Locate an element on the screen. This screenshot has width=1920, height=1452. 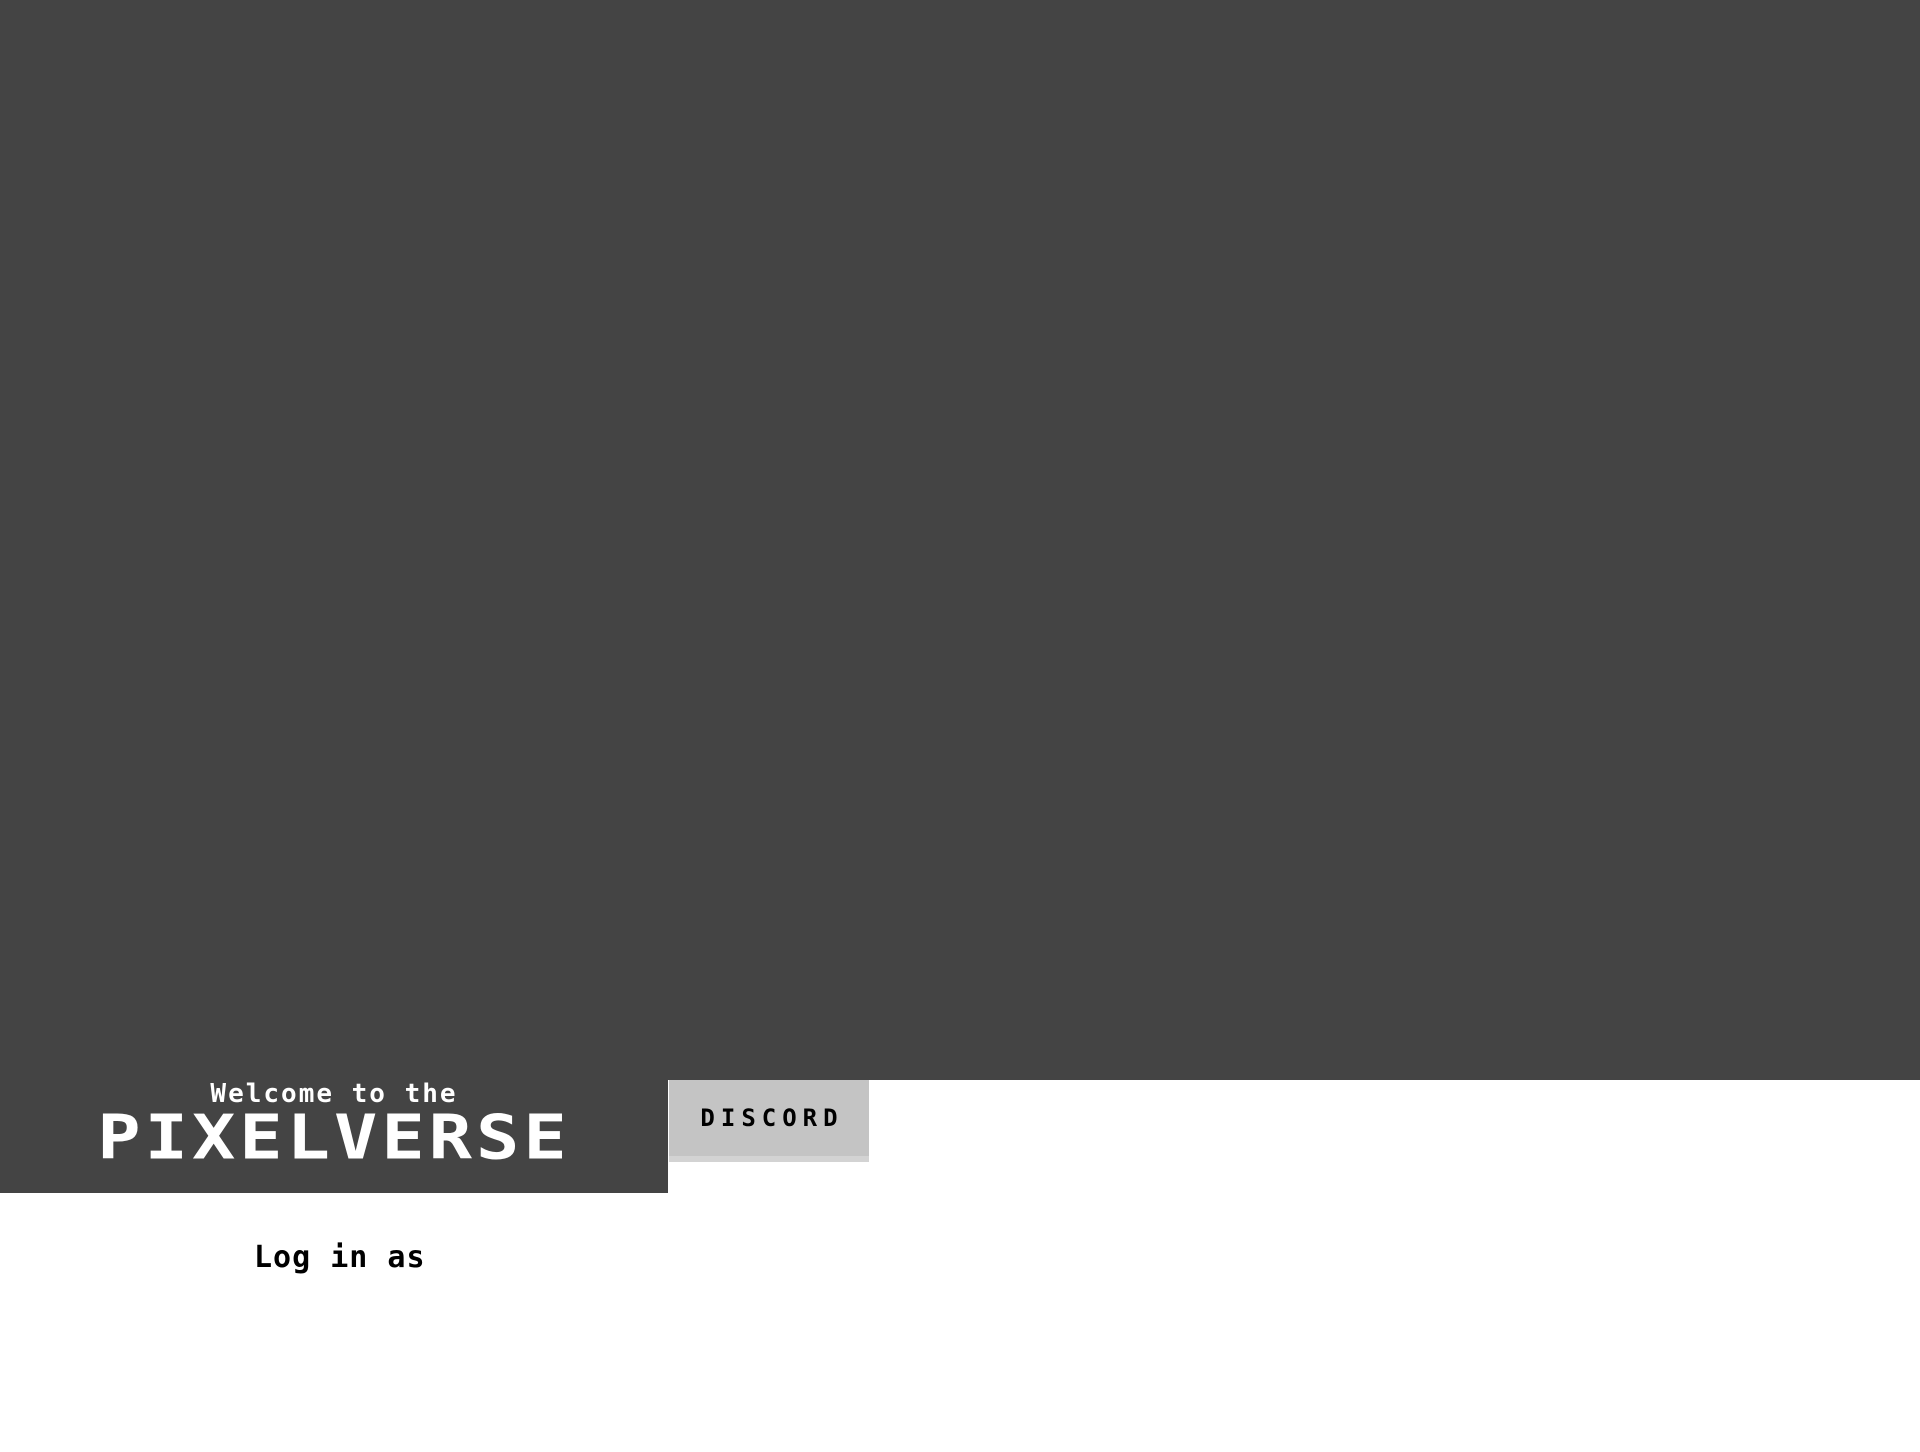
discord-button: DISCORD is located at coordinates (769, 1121).